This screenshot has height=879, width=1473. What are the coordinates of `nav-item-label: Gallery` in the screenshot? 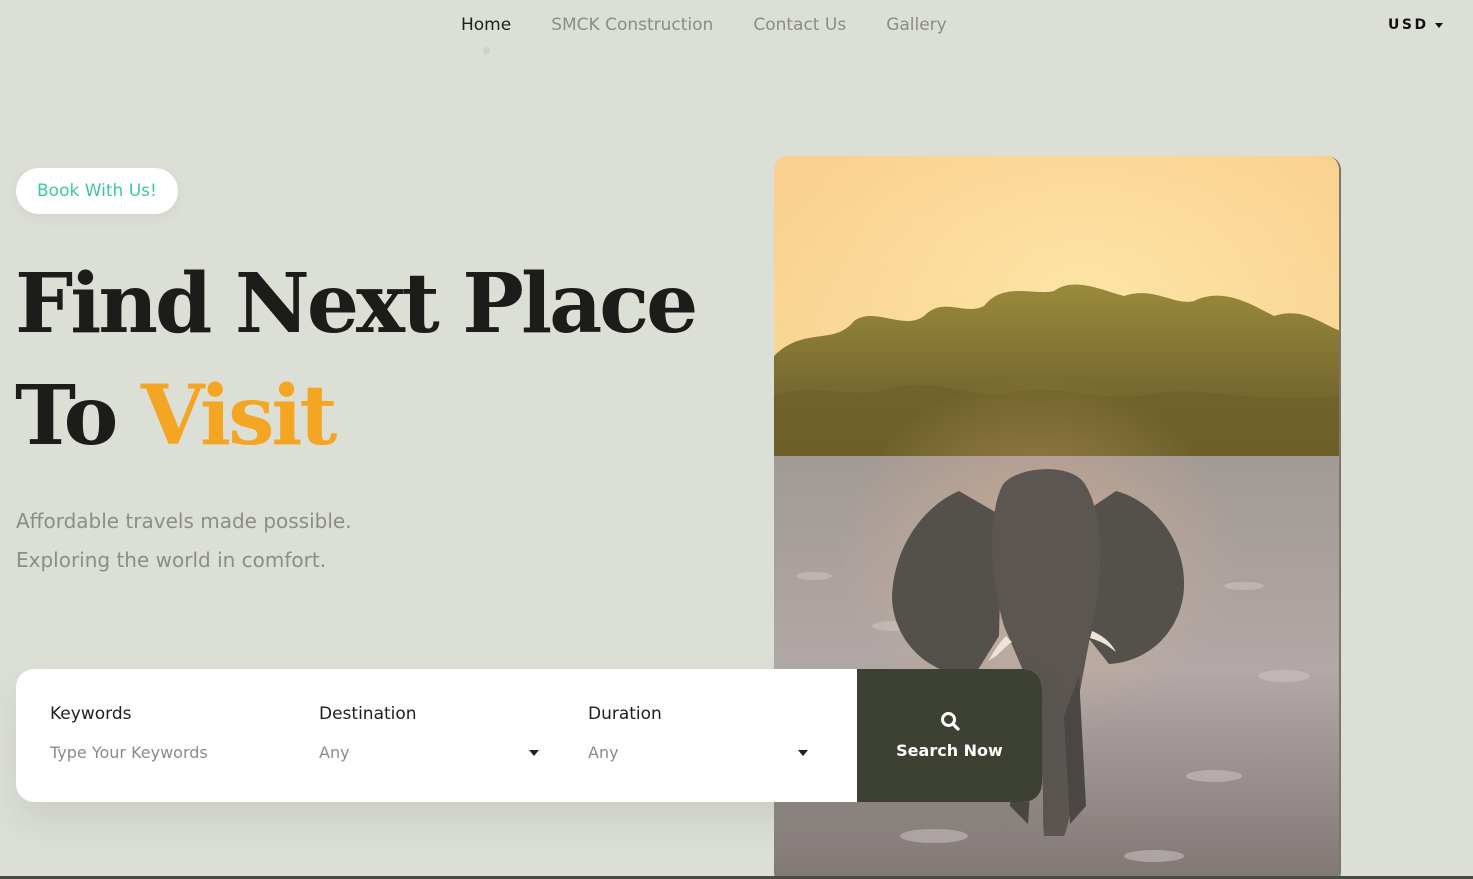 It's located at (916, 25).